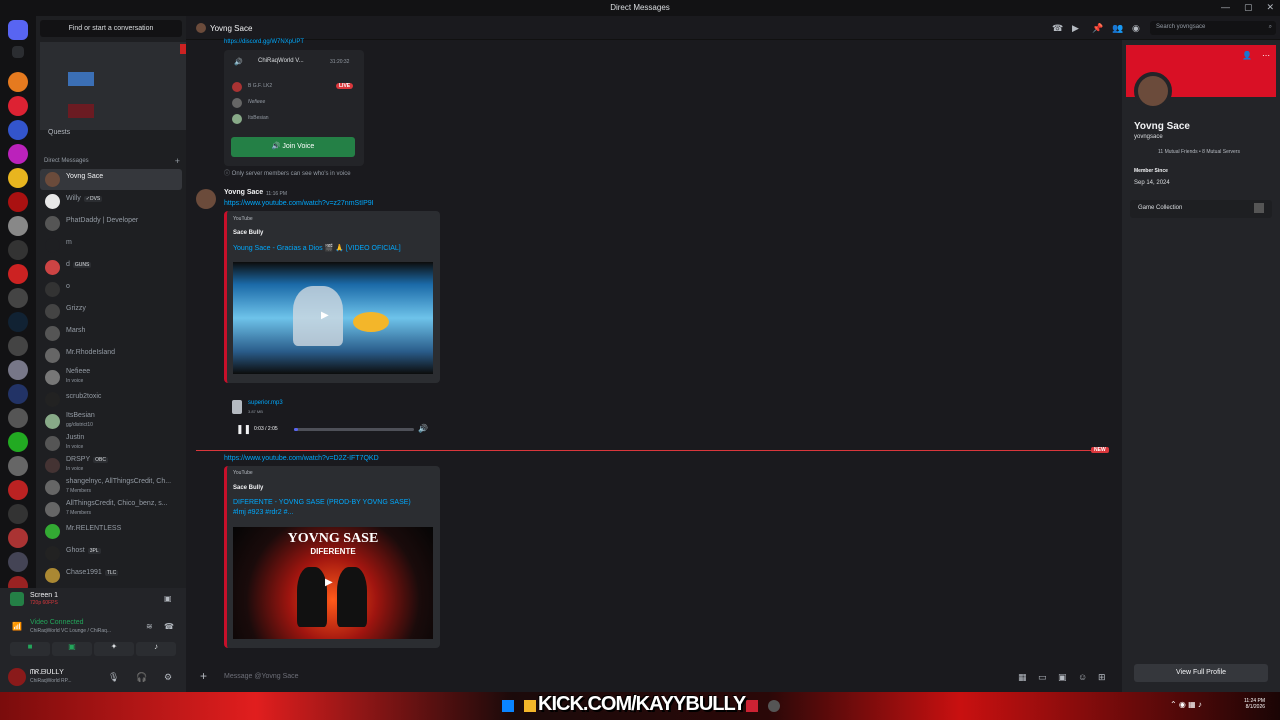  Describe the element at coordinates (423, 428) in the screenshot. I see `volume-icon: 🔊` at that location.